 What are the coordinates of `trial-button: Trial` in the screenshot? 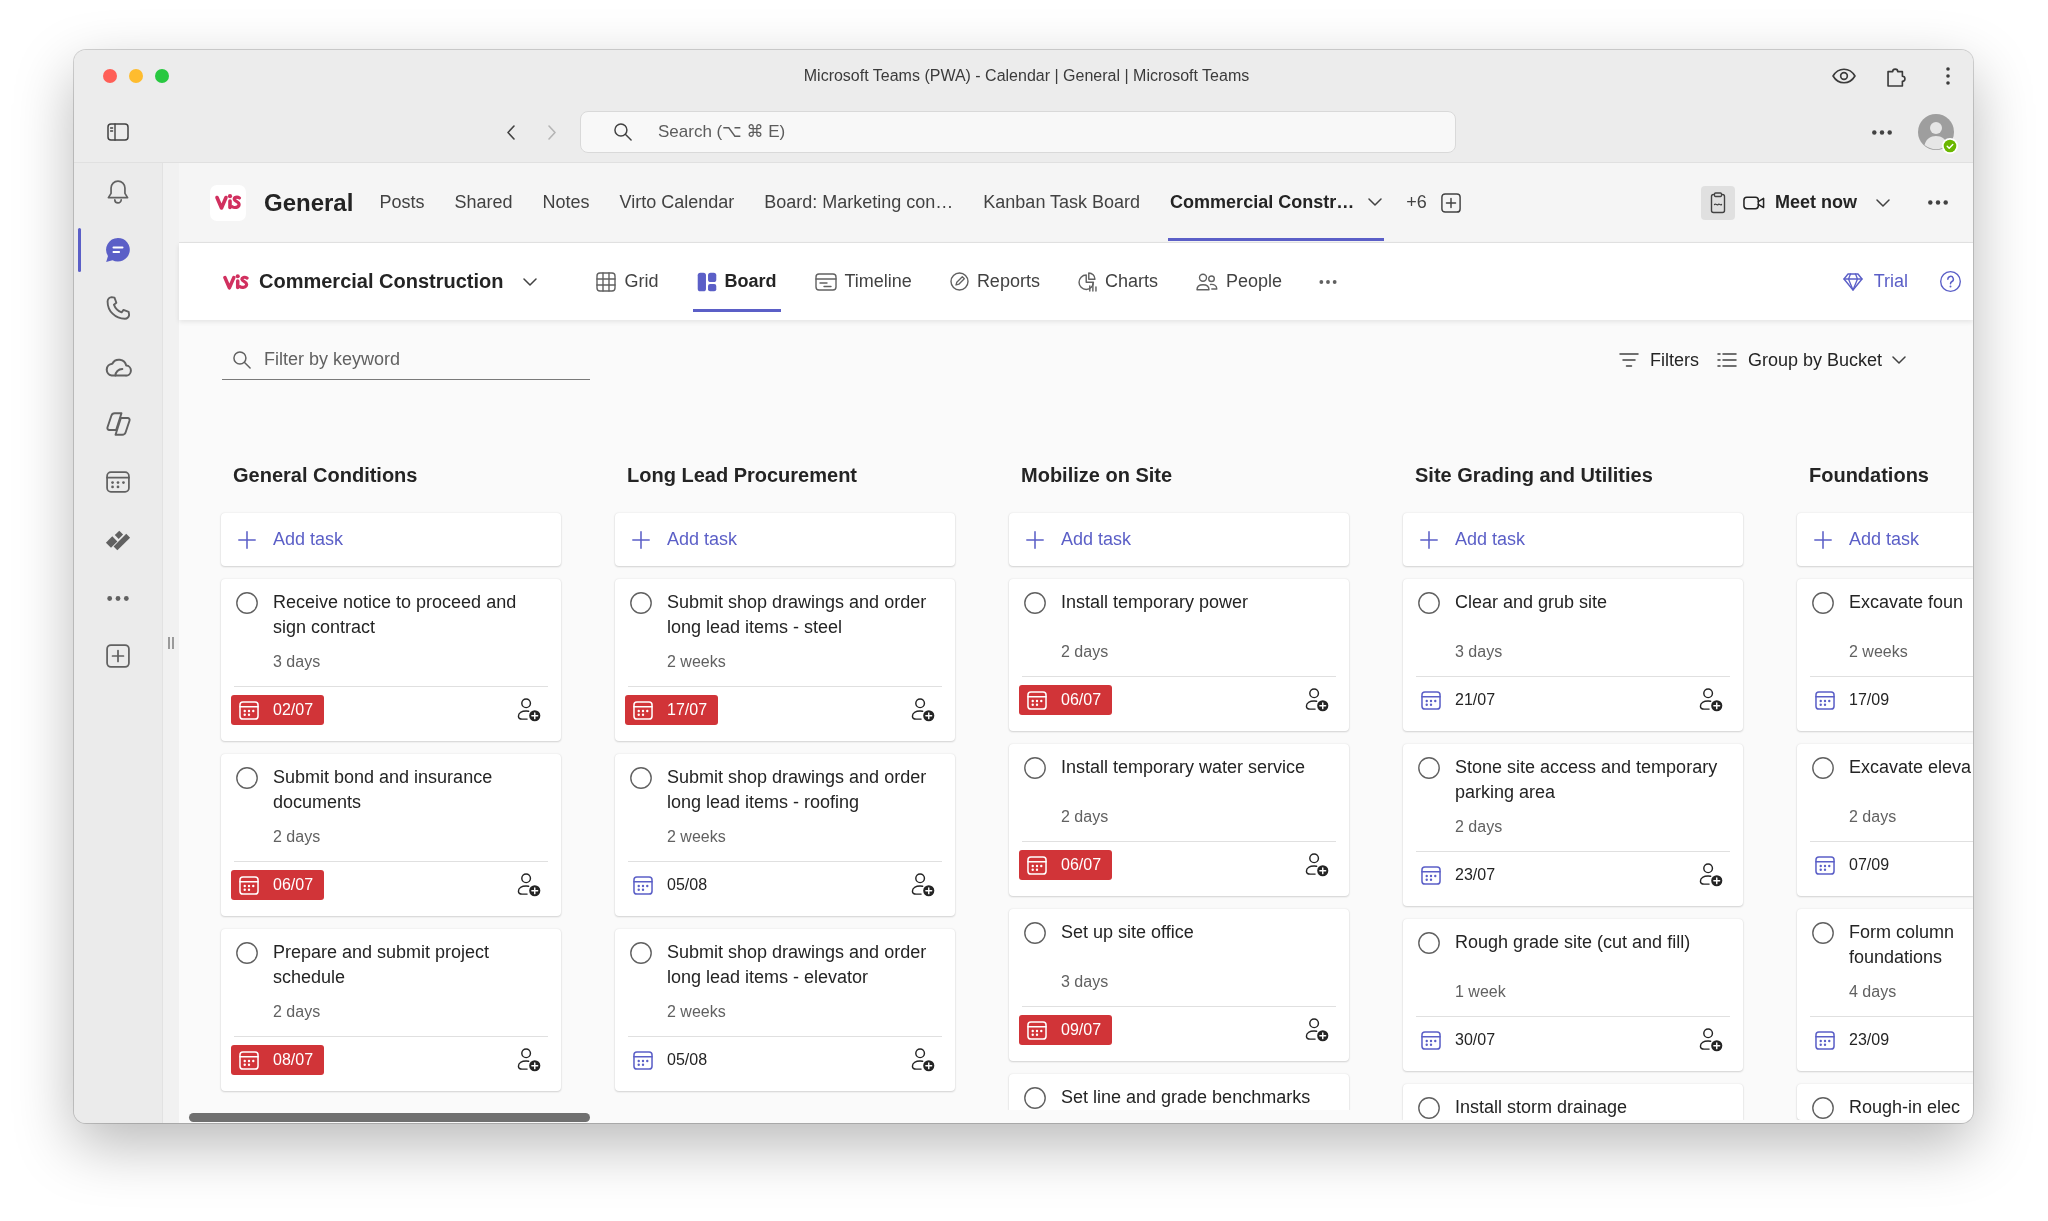 It's located at (1875, 281).